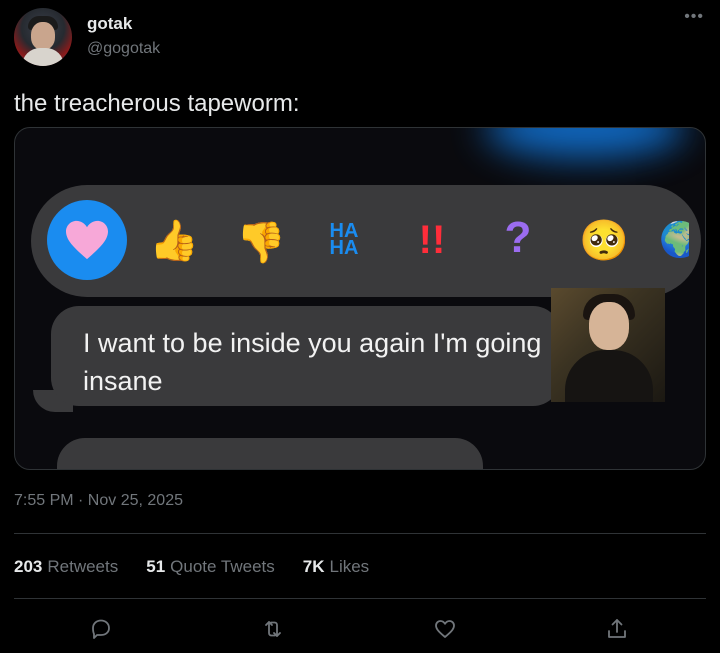 Image resolution: width=720 pixels, height=653 pixels. I want to click on share-icon, so click(617, 629).